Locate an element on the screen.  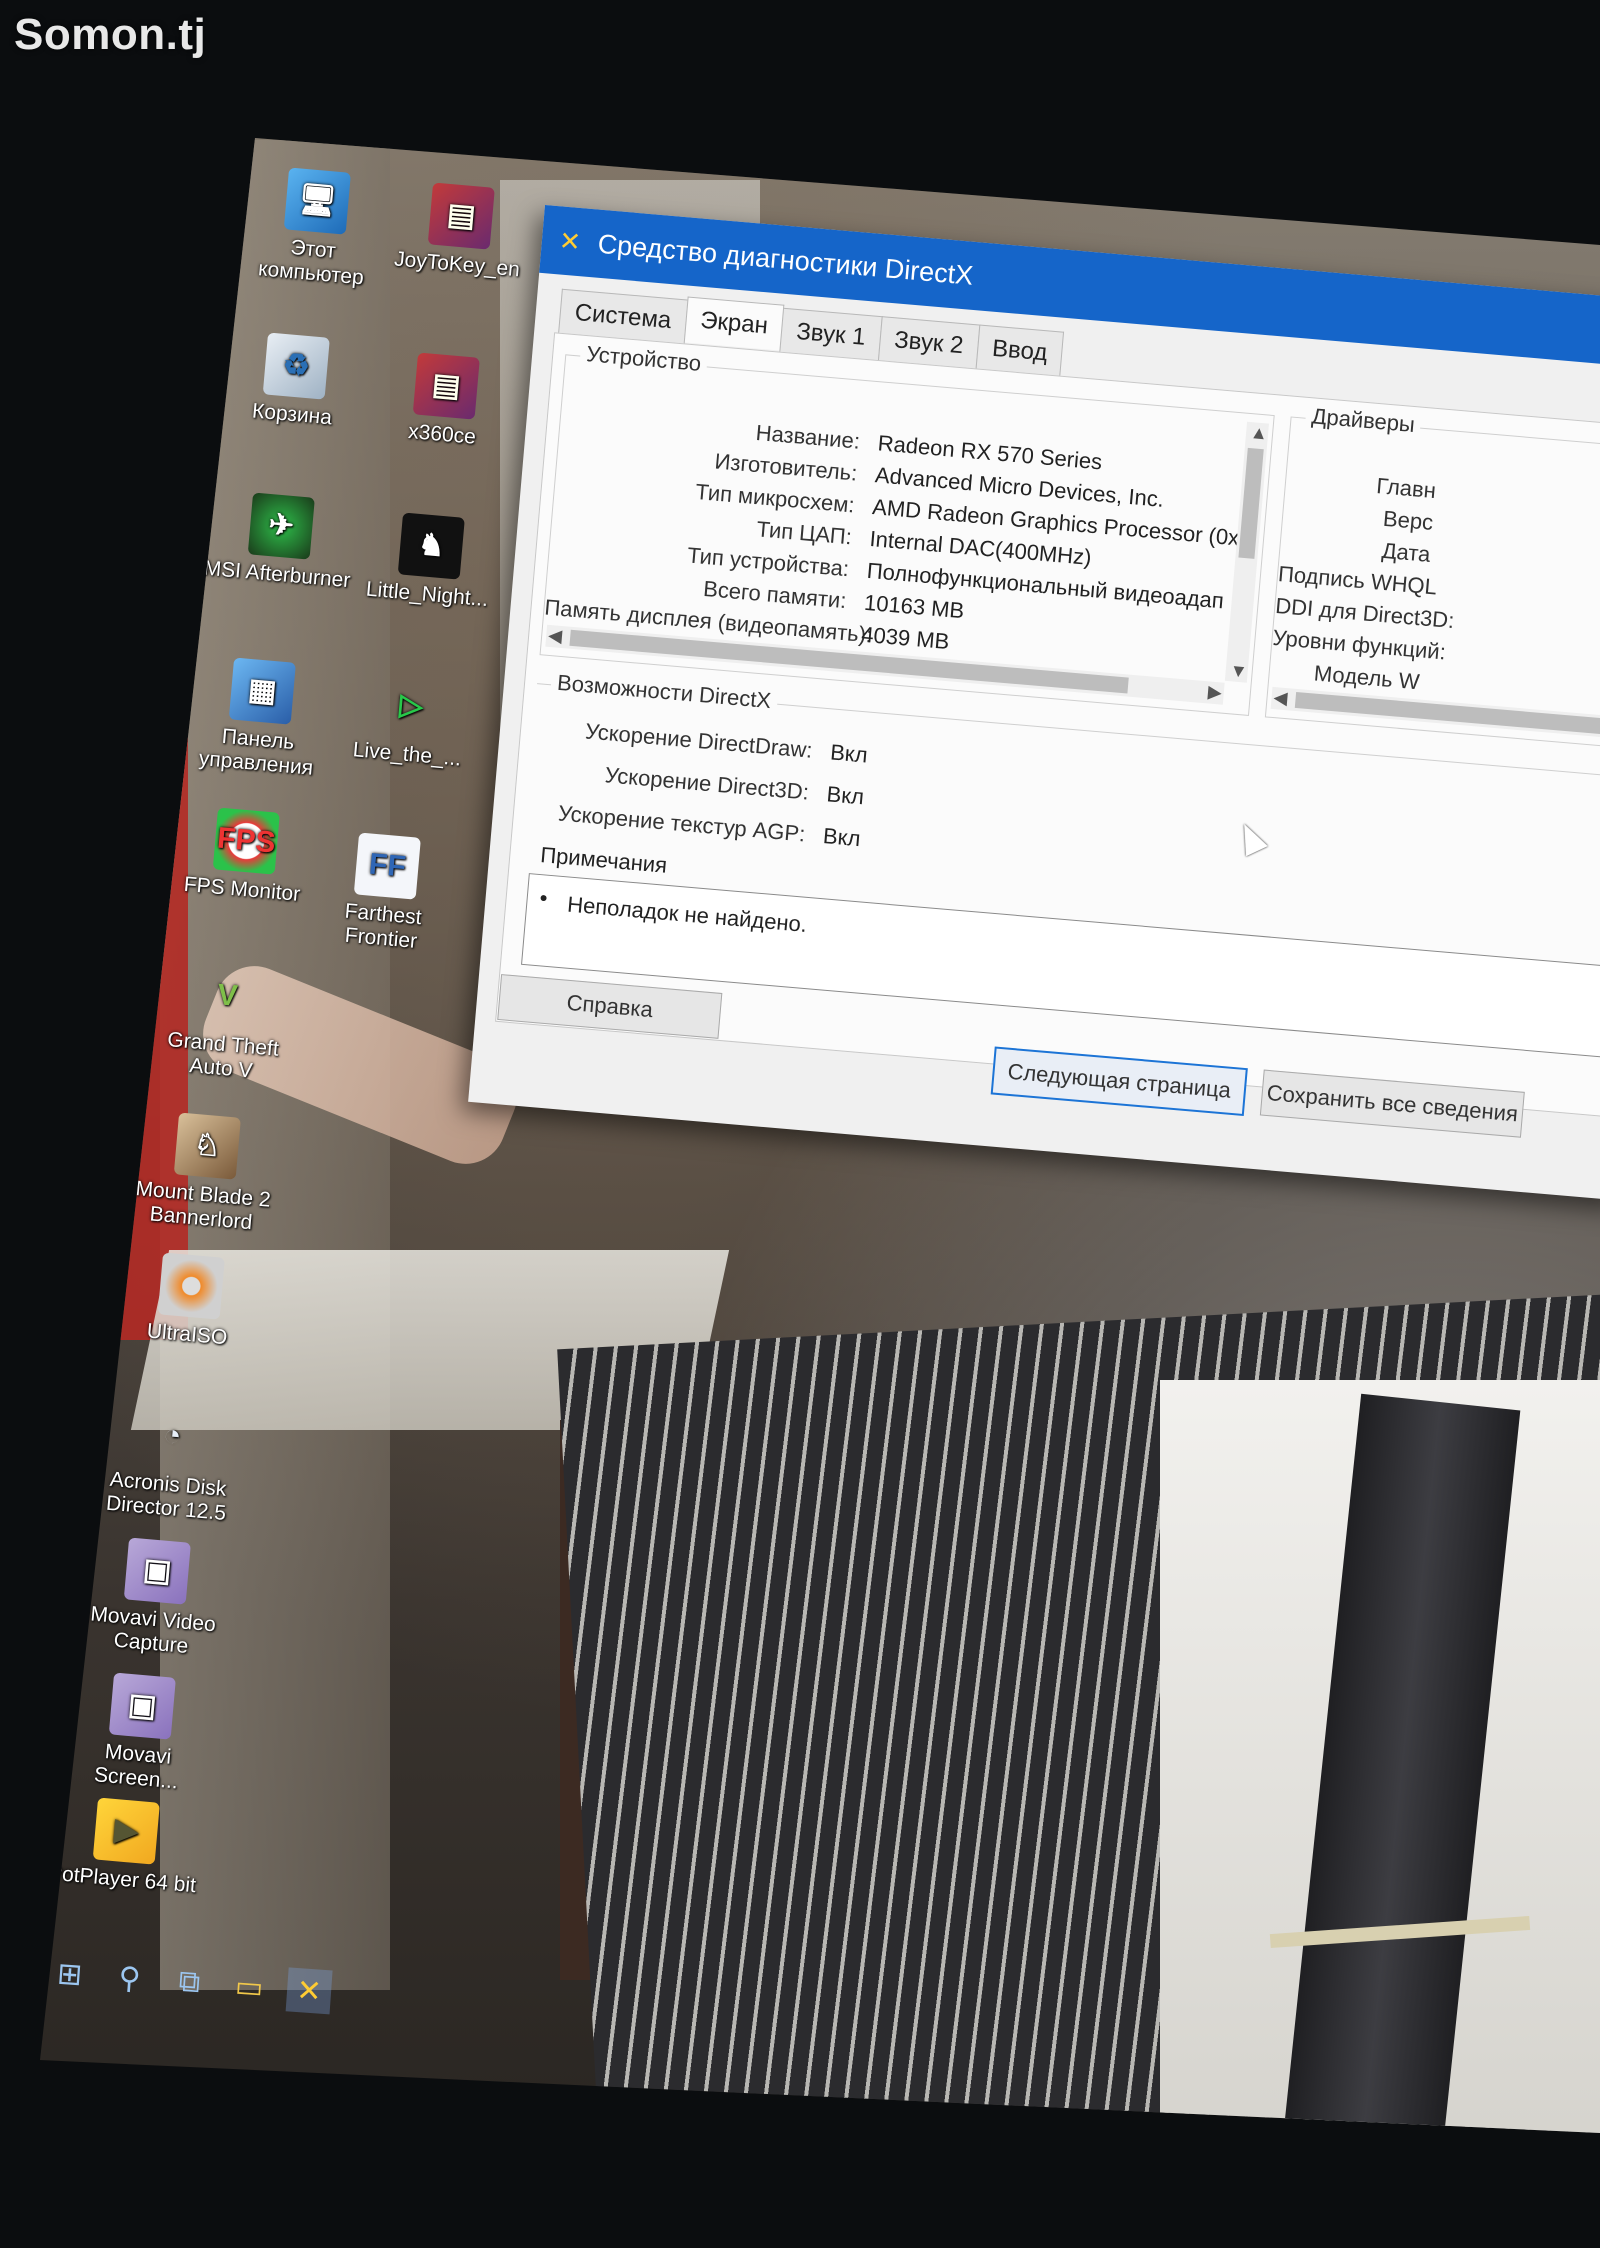
desktop-icon-label: Mount Blade 2 Bannerlord is located at coordinates (203, 1206).